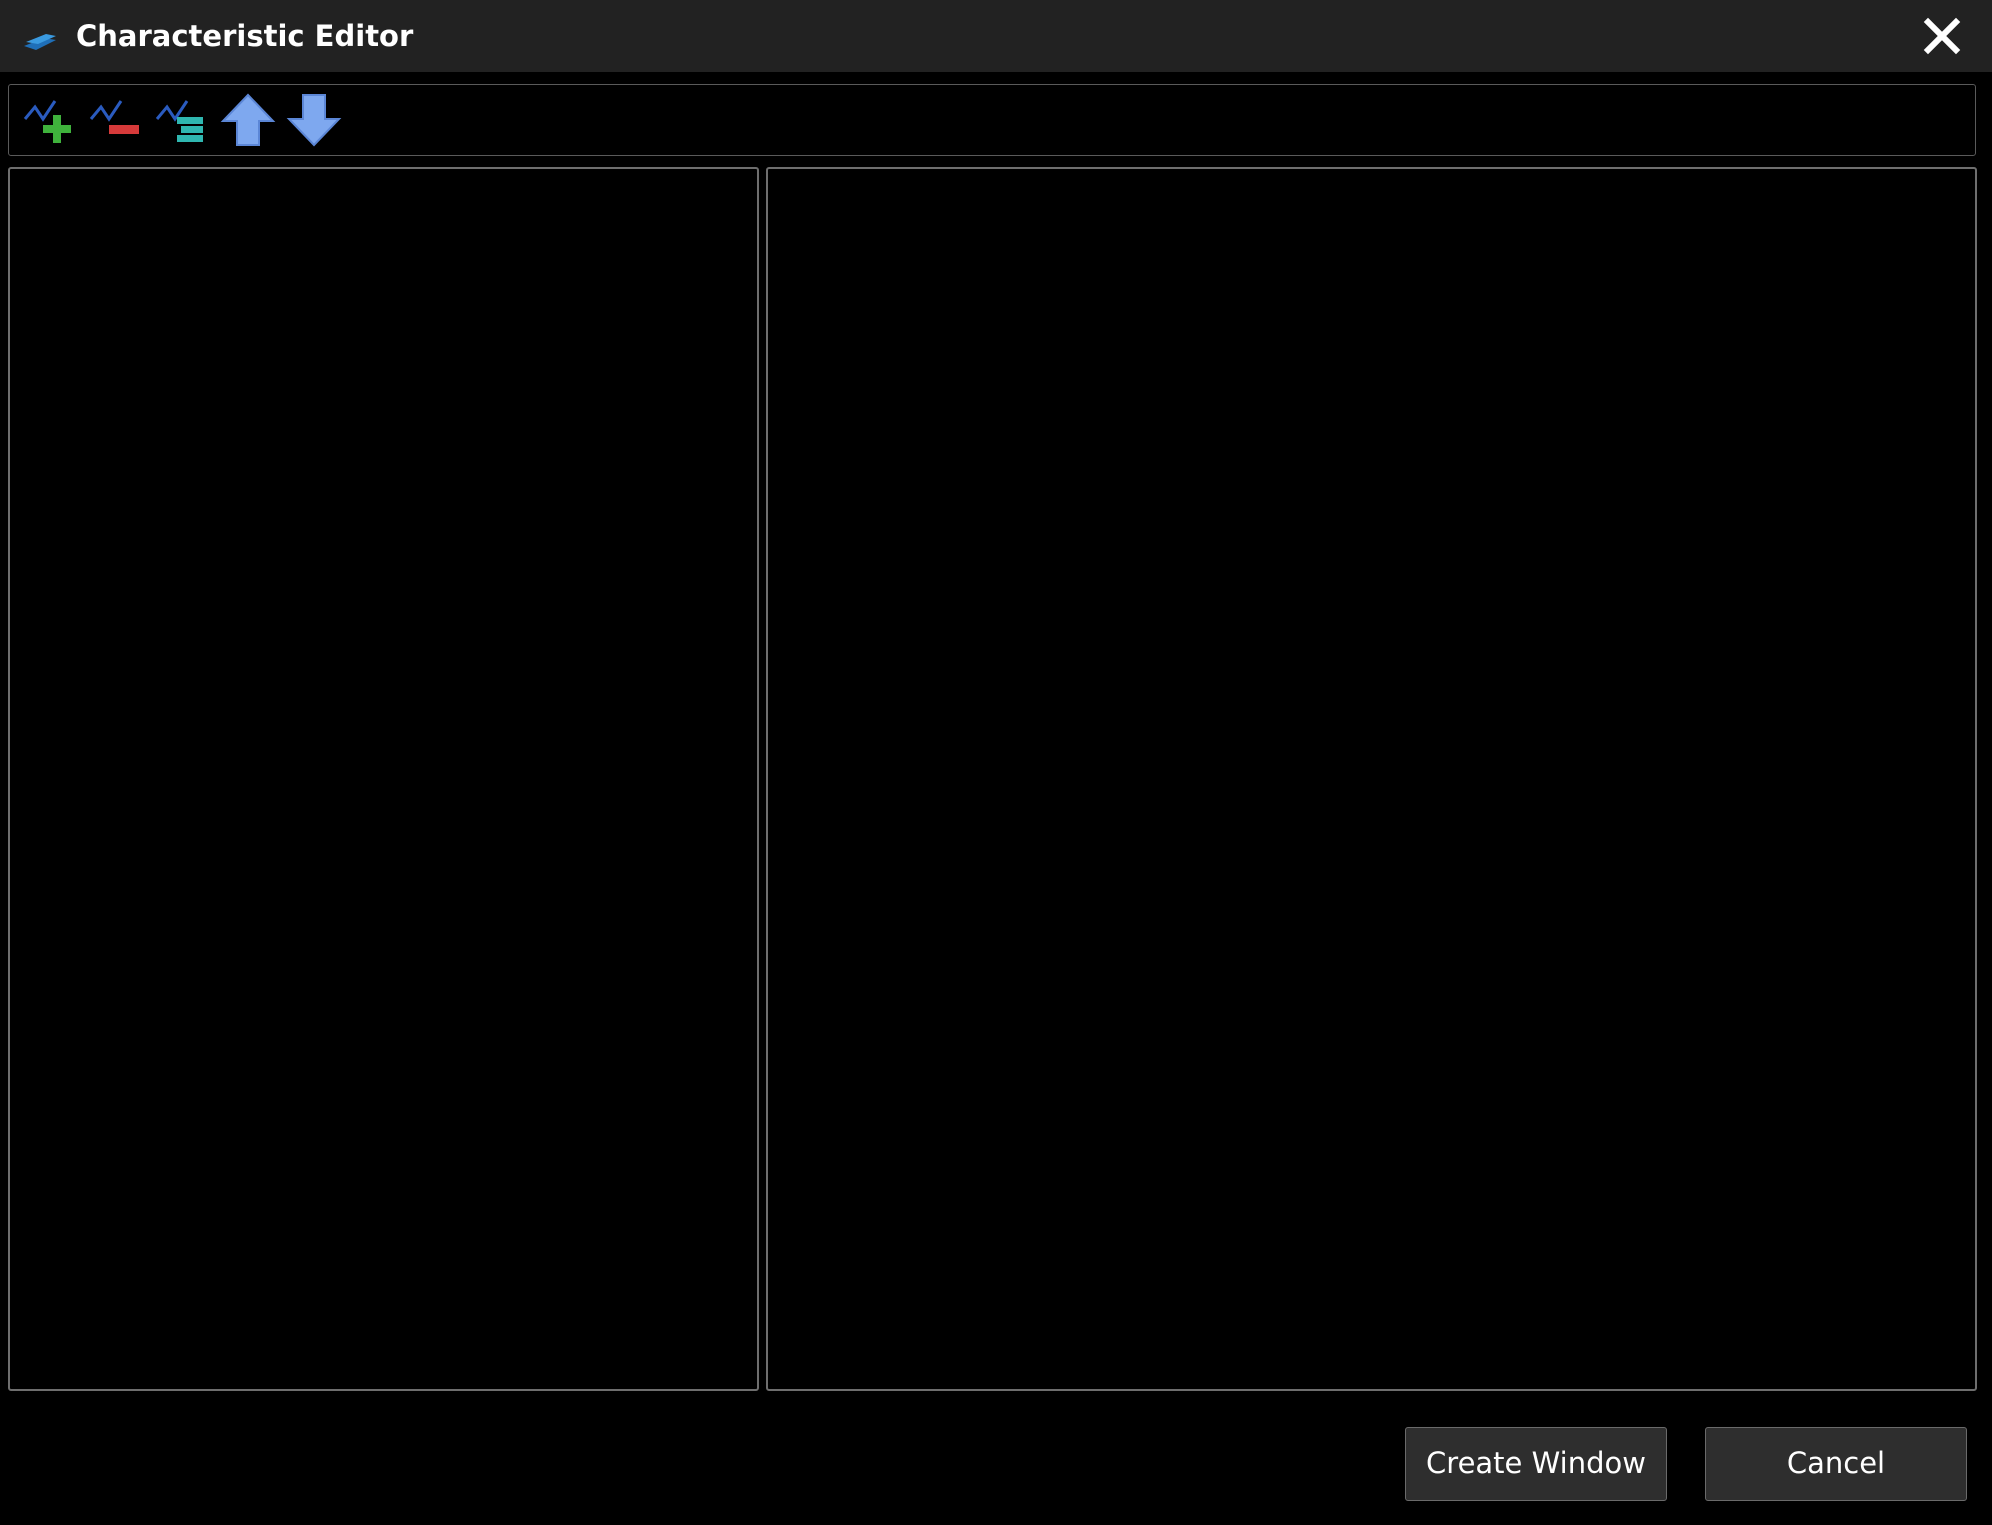 This screenshot has height=1525, width=1992. What do you see at coordinates (245, 36) in the screenshot?
I see `window-title: Characteristic Editor` at bounding box center [245, 36].